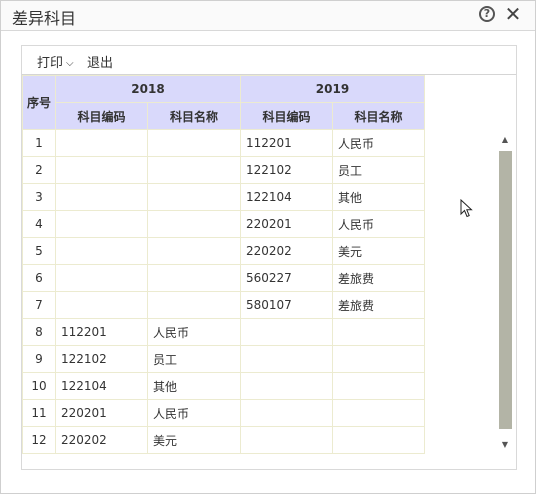 Image resolution: width=536 pixels, height=494 pixels. What do you see at coordinates (286, 224) in the screenshot?
I see `cell-code-b: 220201` at bounding box center [286, 224].